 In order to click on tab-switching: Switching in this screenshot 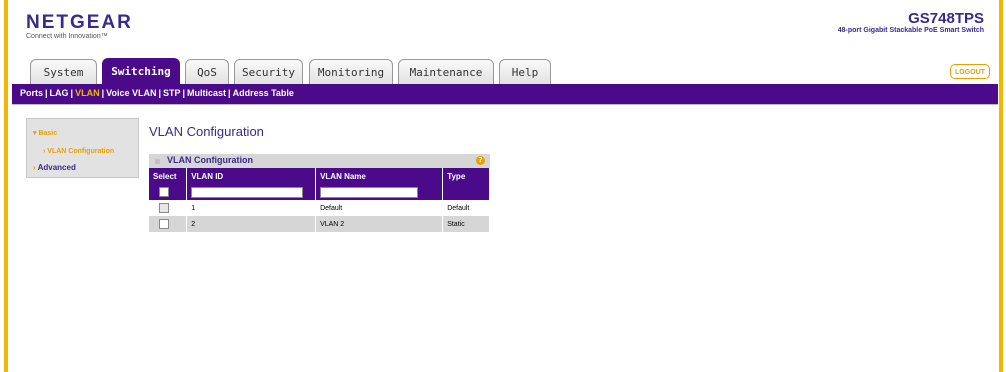, I will do `click(141, 71)`.